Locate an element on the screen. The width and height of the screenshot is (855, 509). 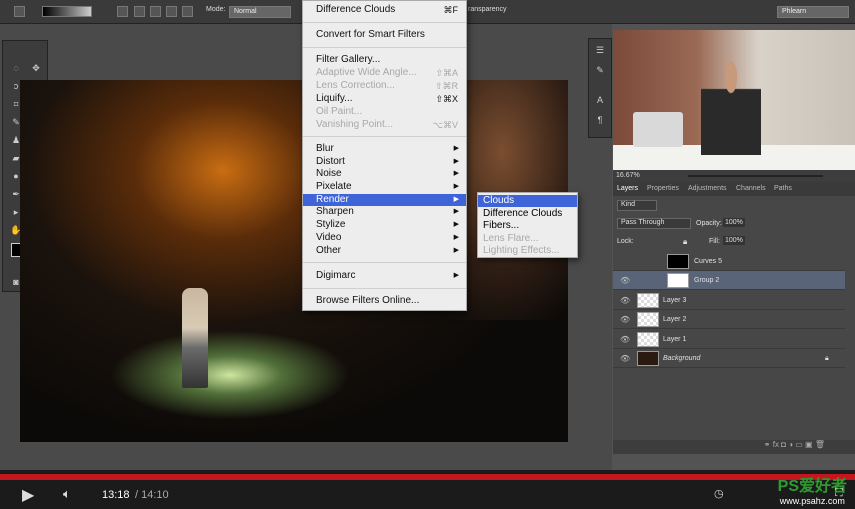
gradient-tool-preset-icon is located at coordinates (19, 11).